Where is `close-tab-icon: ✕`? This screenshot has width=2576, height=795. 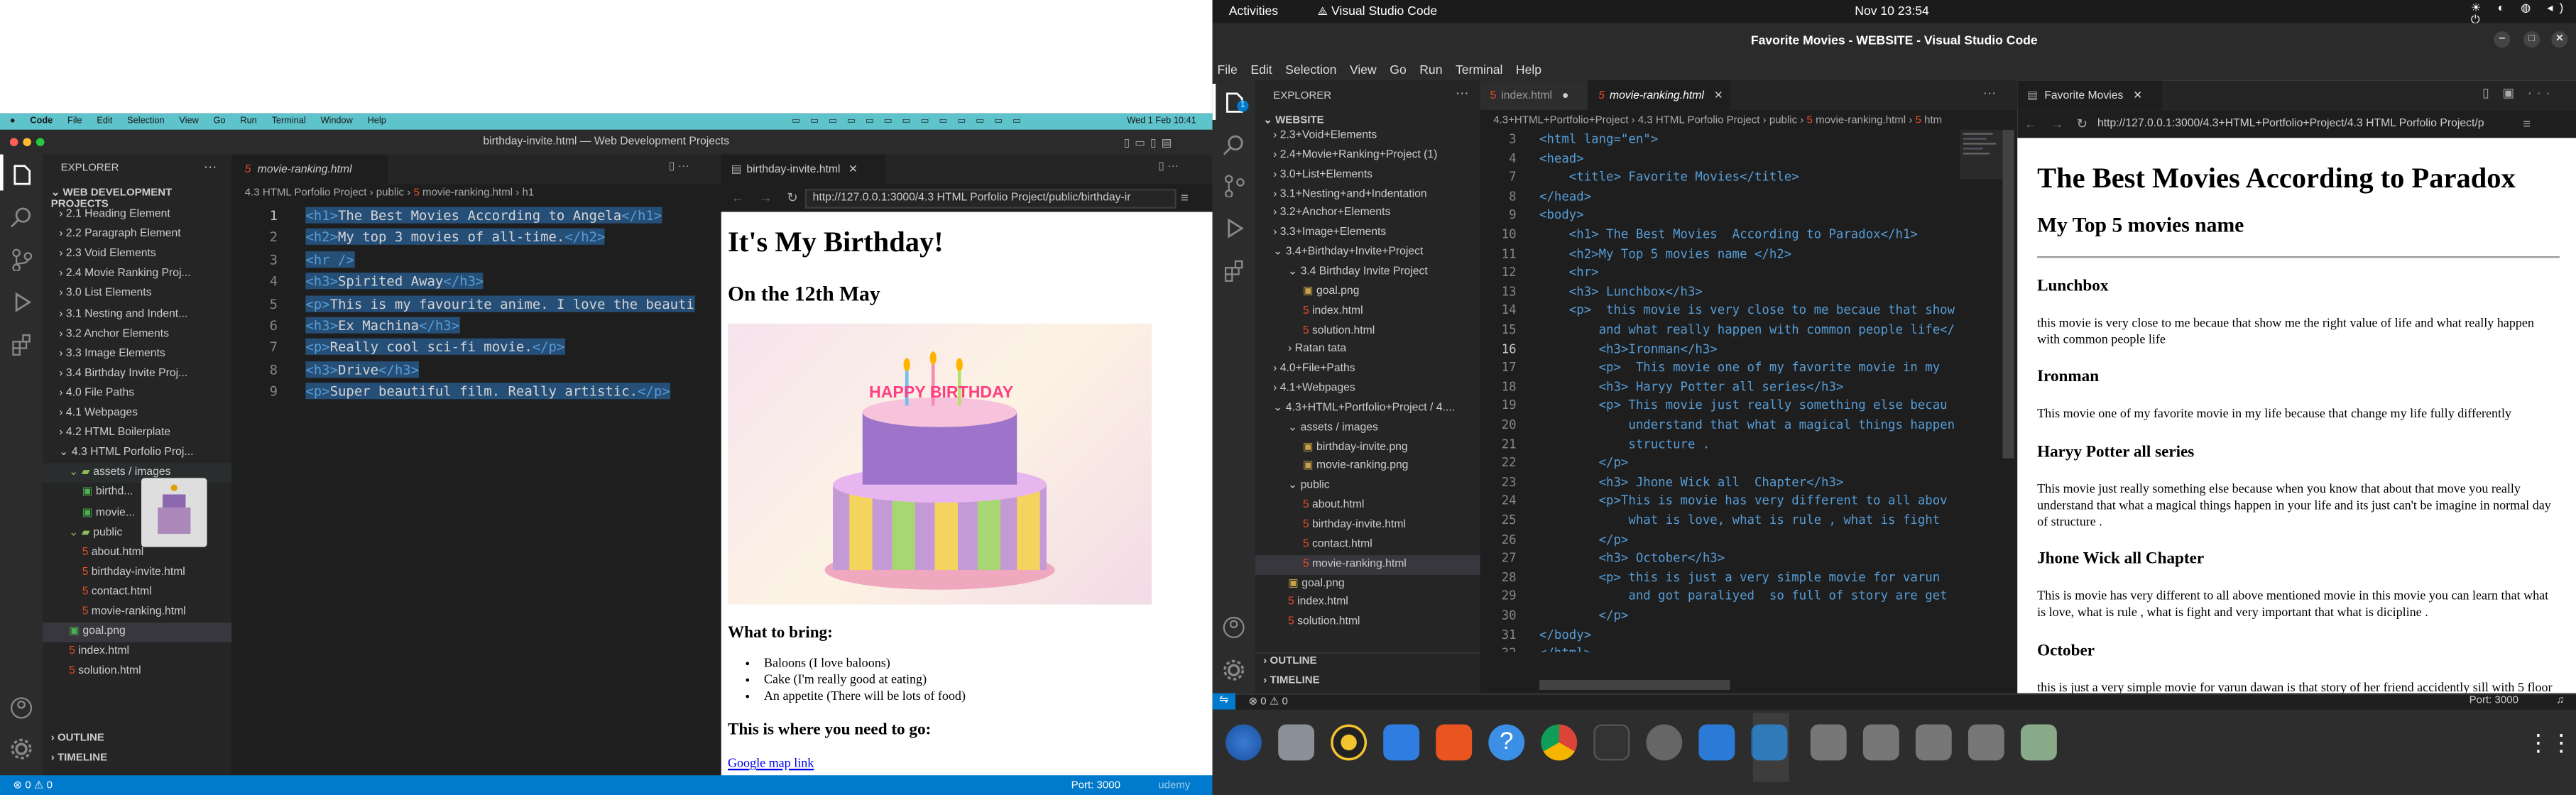
close-tab-icon: ✕ is located at coordinates (1718, 95).